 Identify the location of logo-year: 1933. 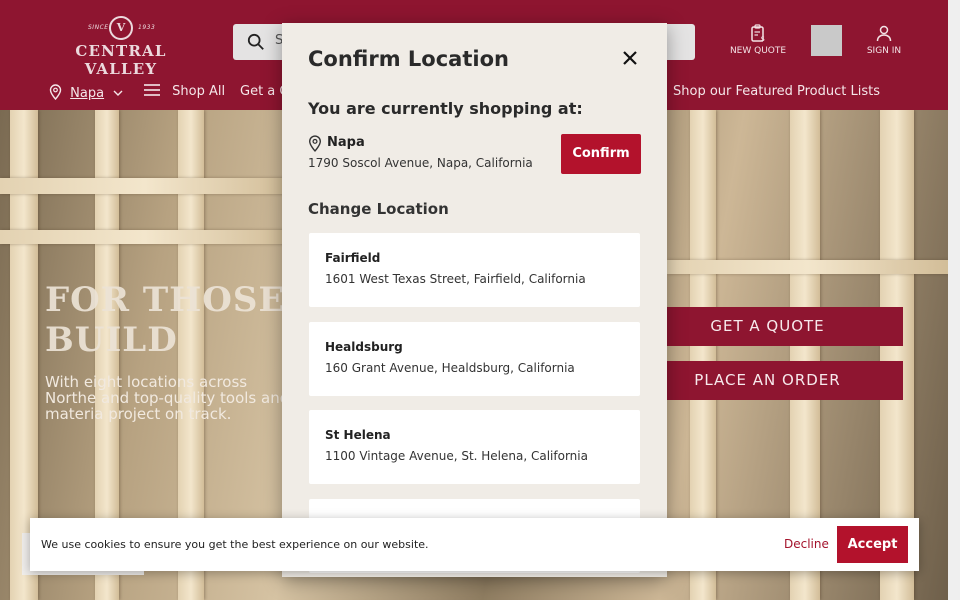
(147, 27).